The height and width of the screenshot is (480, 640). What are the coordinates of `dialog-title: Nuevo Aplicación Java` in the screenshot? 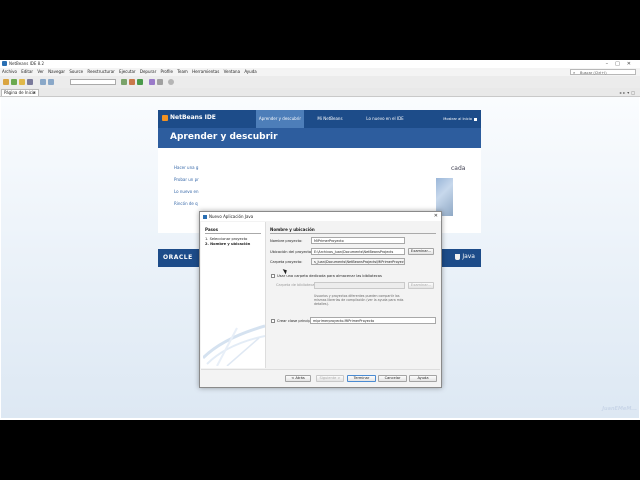 It's located at (231, 216).